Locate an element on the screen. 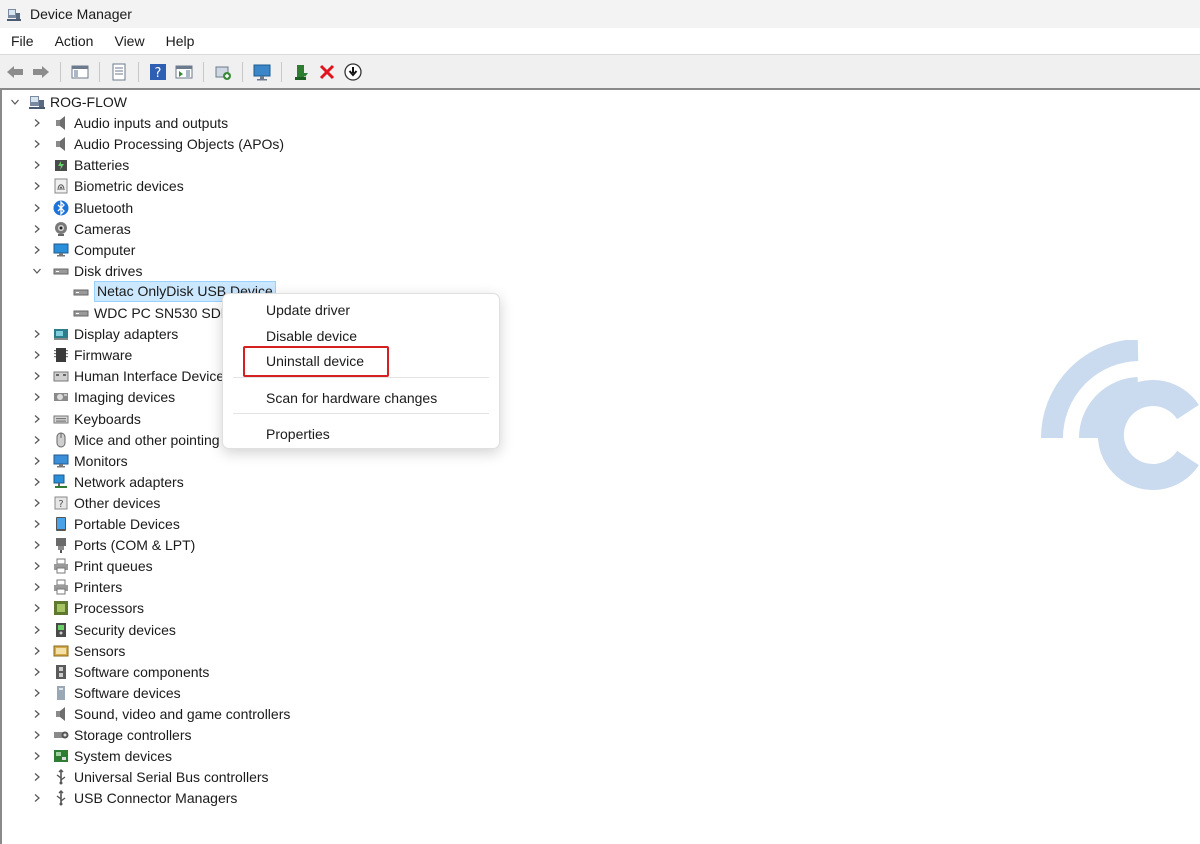 The width and height of the screenshot is (1200, 844). menu-file: File is located at coordinates (22, 41).